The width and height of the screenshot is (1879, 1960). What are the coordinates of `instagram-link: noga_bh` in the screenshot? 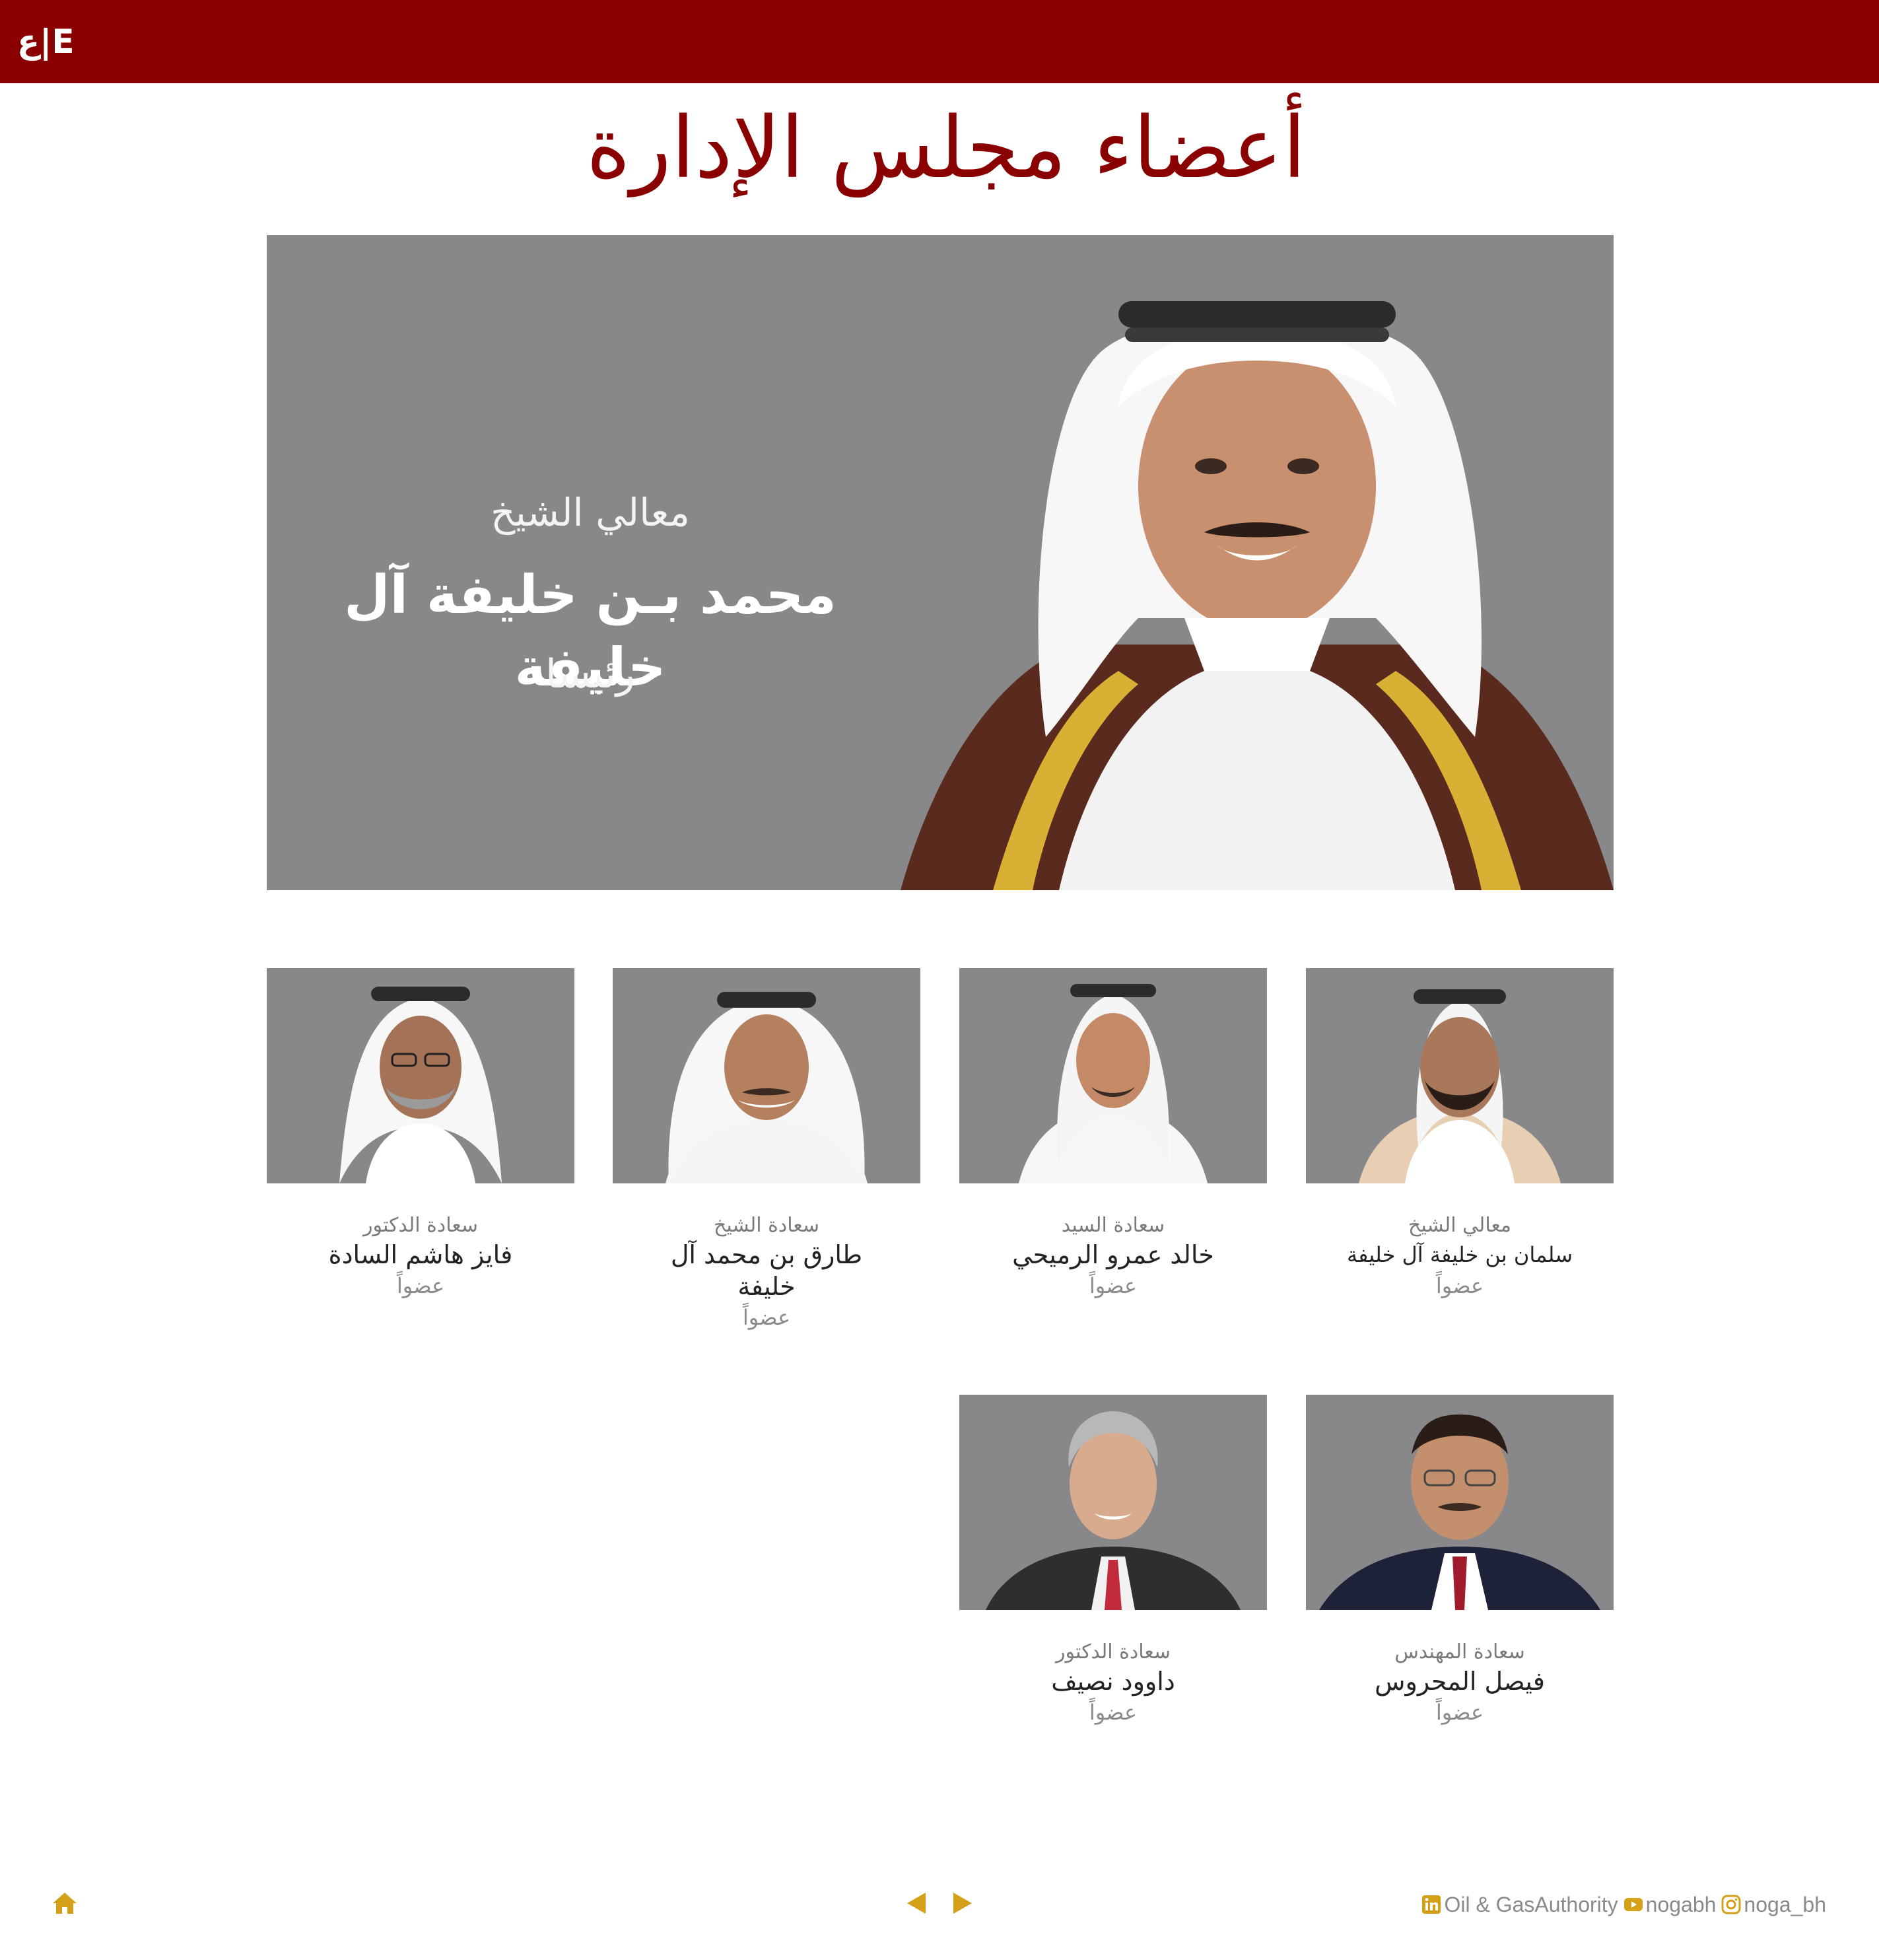 It's located at (1773, 1904).